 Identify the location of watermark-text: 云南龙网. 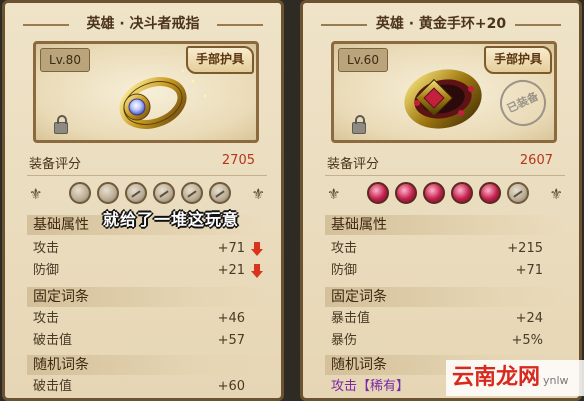
(496, 377).